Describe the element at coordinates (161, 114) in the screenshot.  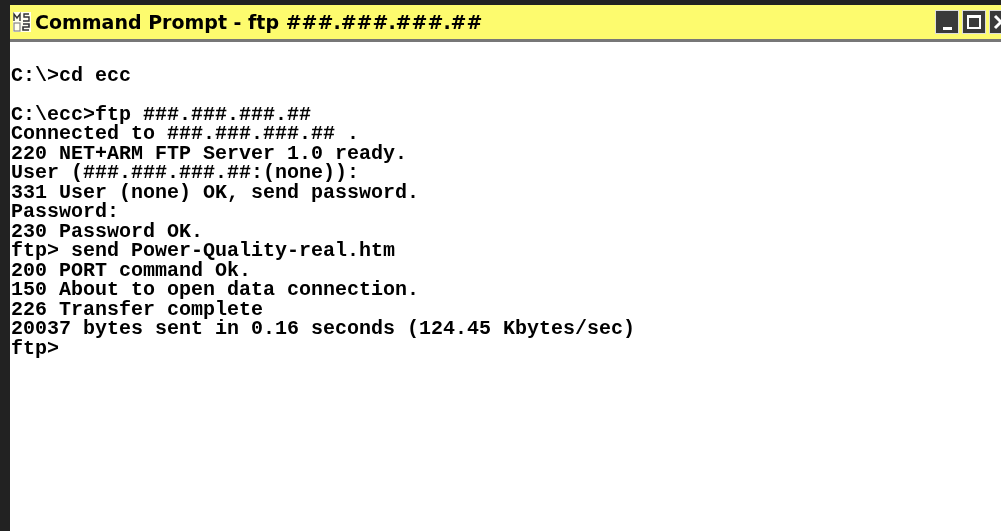
I see `console-line: C:\ecc>ftp ###.###.###.##` at that location.